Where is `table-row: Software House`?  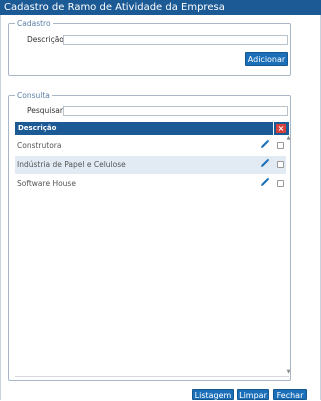
table-row: Software House is located at coordinates (150, 184).